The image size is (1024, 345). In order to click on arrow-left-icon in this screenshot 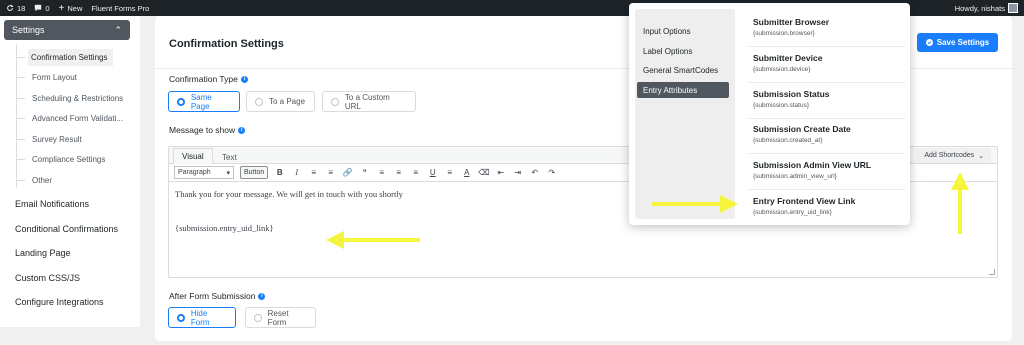, I will do `click(373, 240)`.